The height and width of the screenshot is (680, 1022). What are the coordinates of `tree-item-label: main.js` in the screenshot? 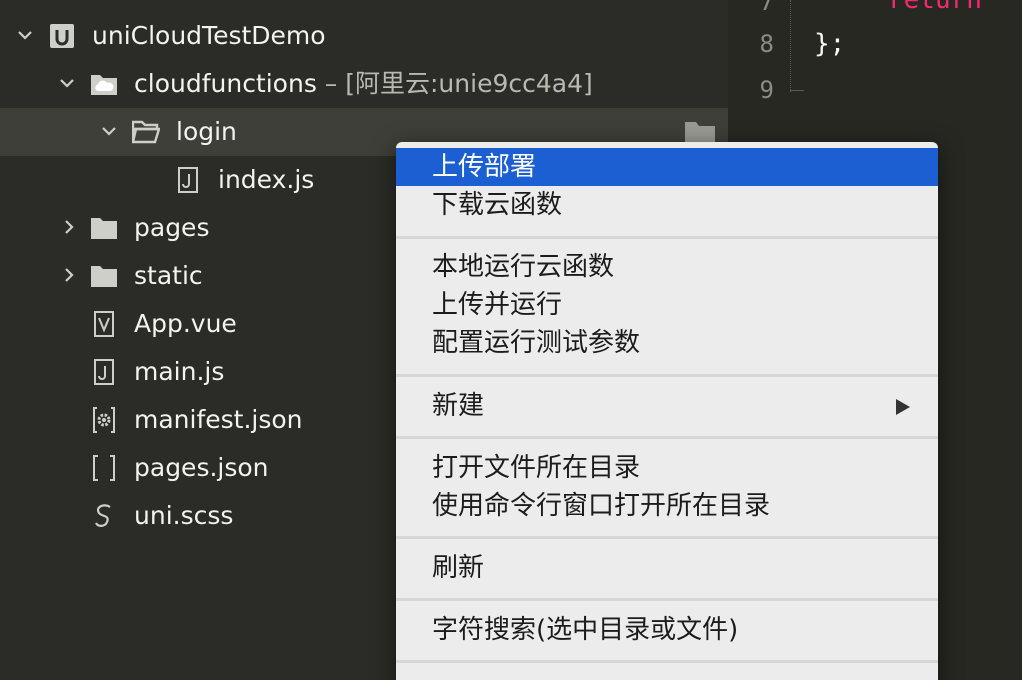 It's located at (179, 371).